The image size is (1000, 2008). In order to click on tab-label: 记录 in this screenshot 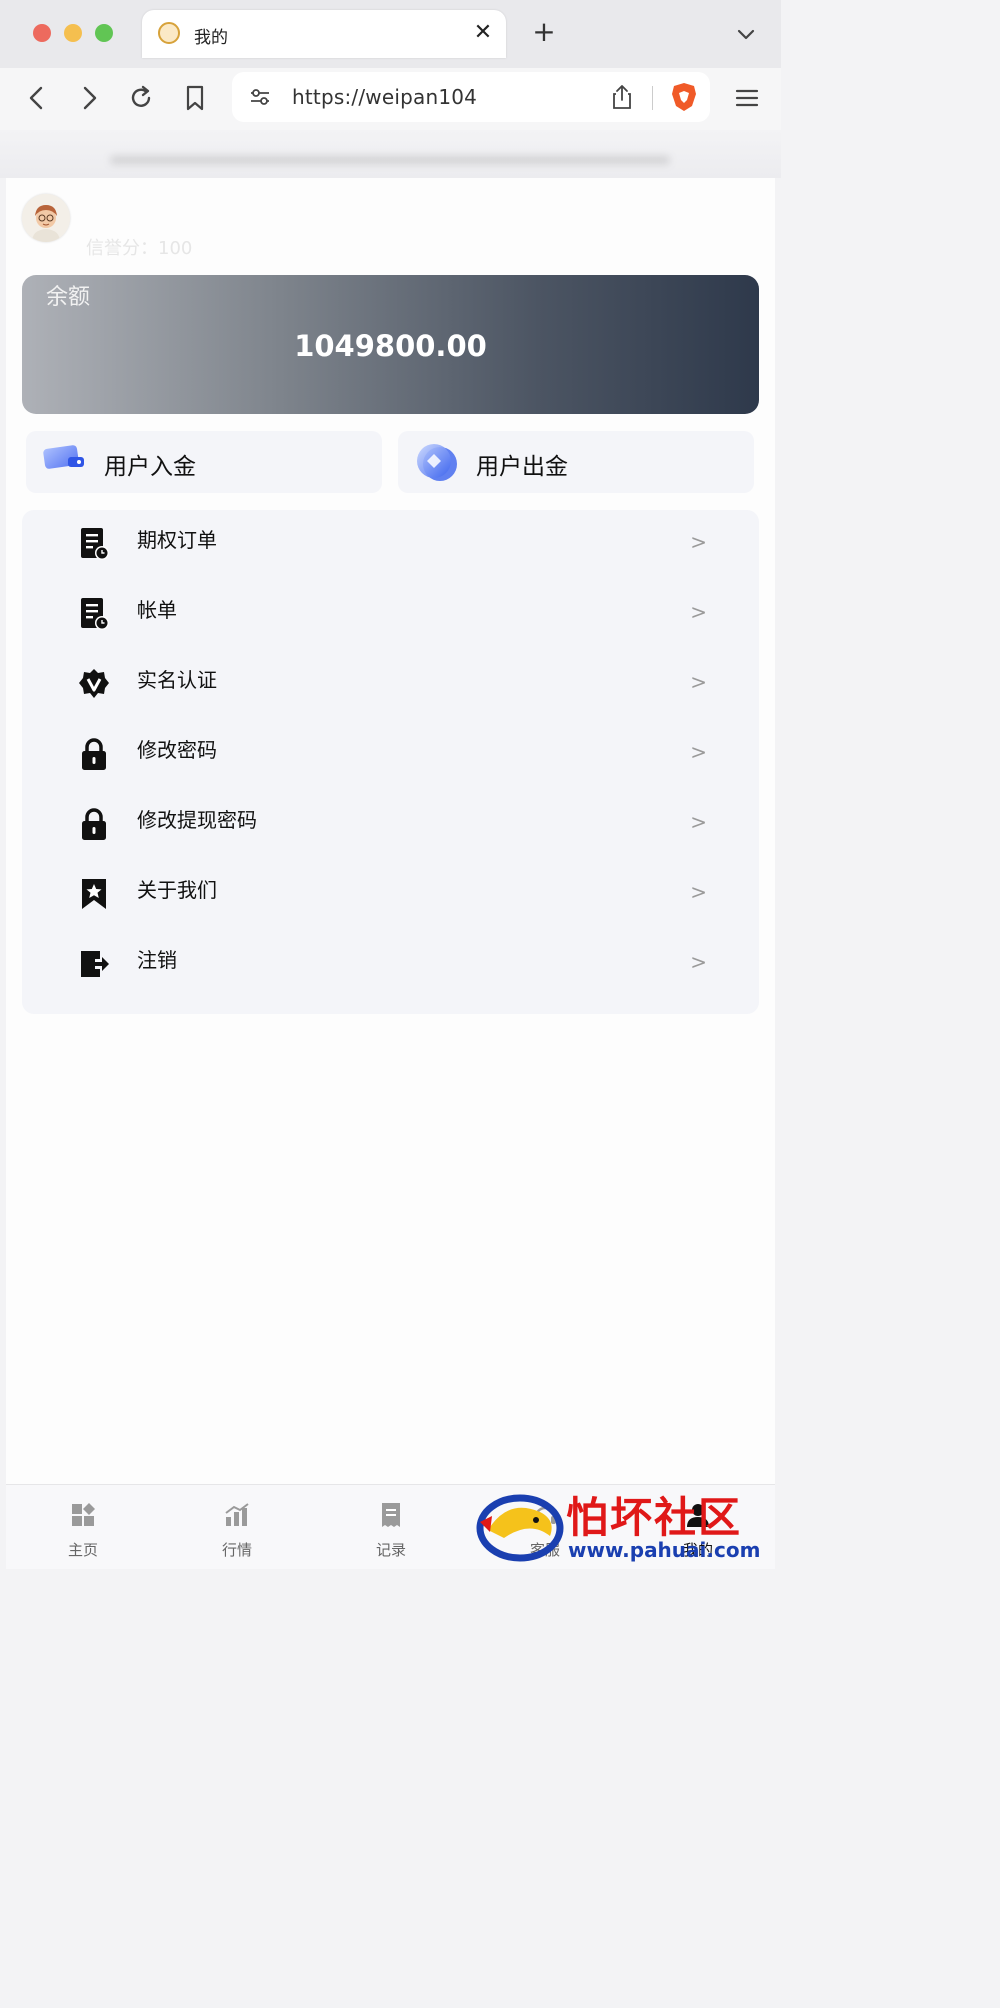, I will do `click(390, 1550)`.